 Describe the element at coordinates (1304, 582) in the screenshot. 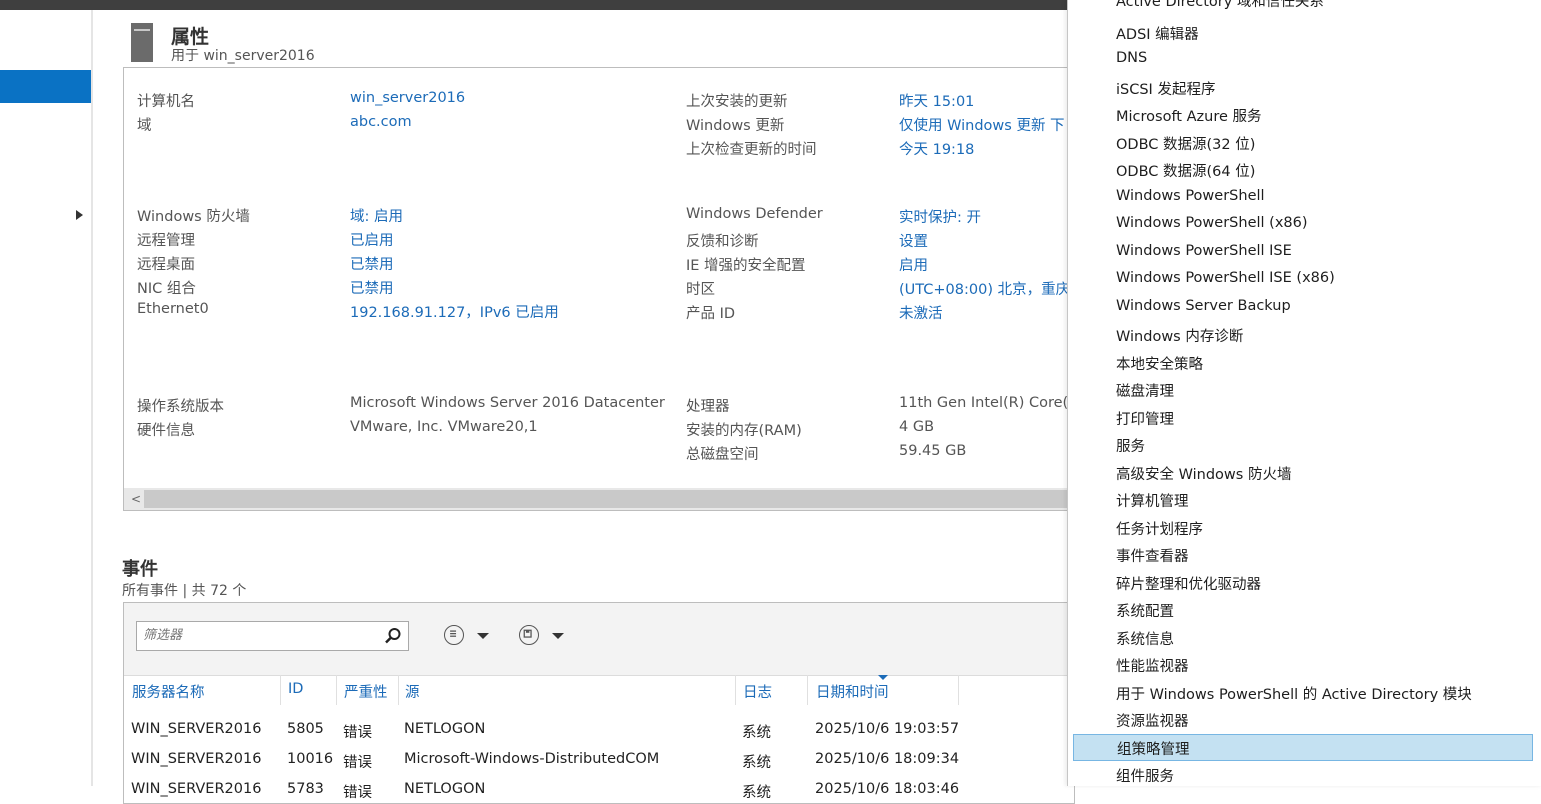

I see `menu-item-defragment: 碎片整理和优化驱动器` at that location.